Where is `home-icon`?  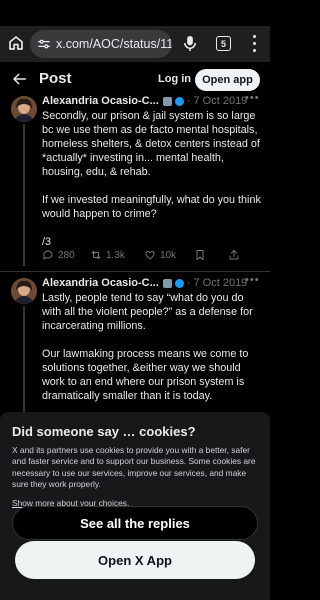 home-icon is located at coordinates (16, 43).